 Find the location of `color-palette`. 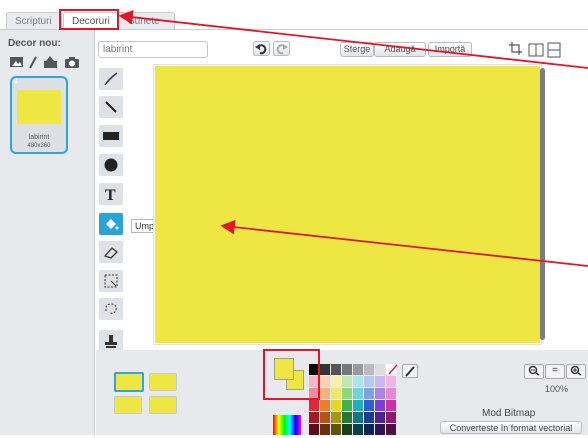

color-palette is located at coordinates (354, 399).